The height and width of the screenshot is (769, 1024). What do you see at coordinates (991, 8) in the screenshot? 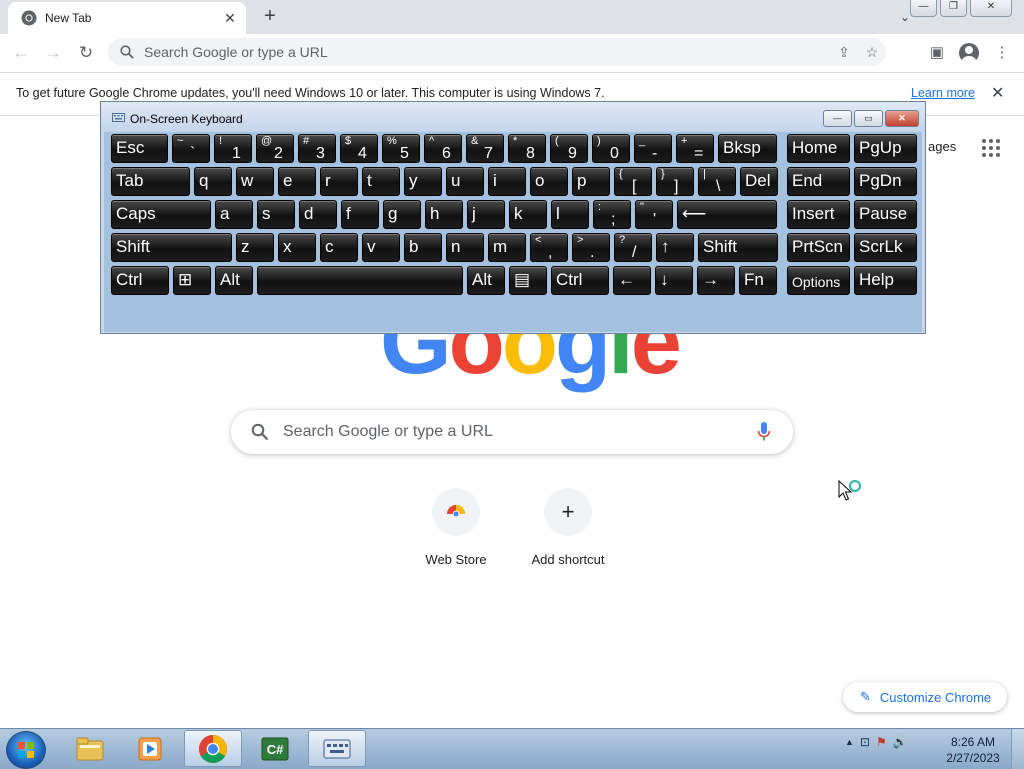
I see `close-window-button: ✕` at bounding box center [991, 8].